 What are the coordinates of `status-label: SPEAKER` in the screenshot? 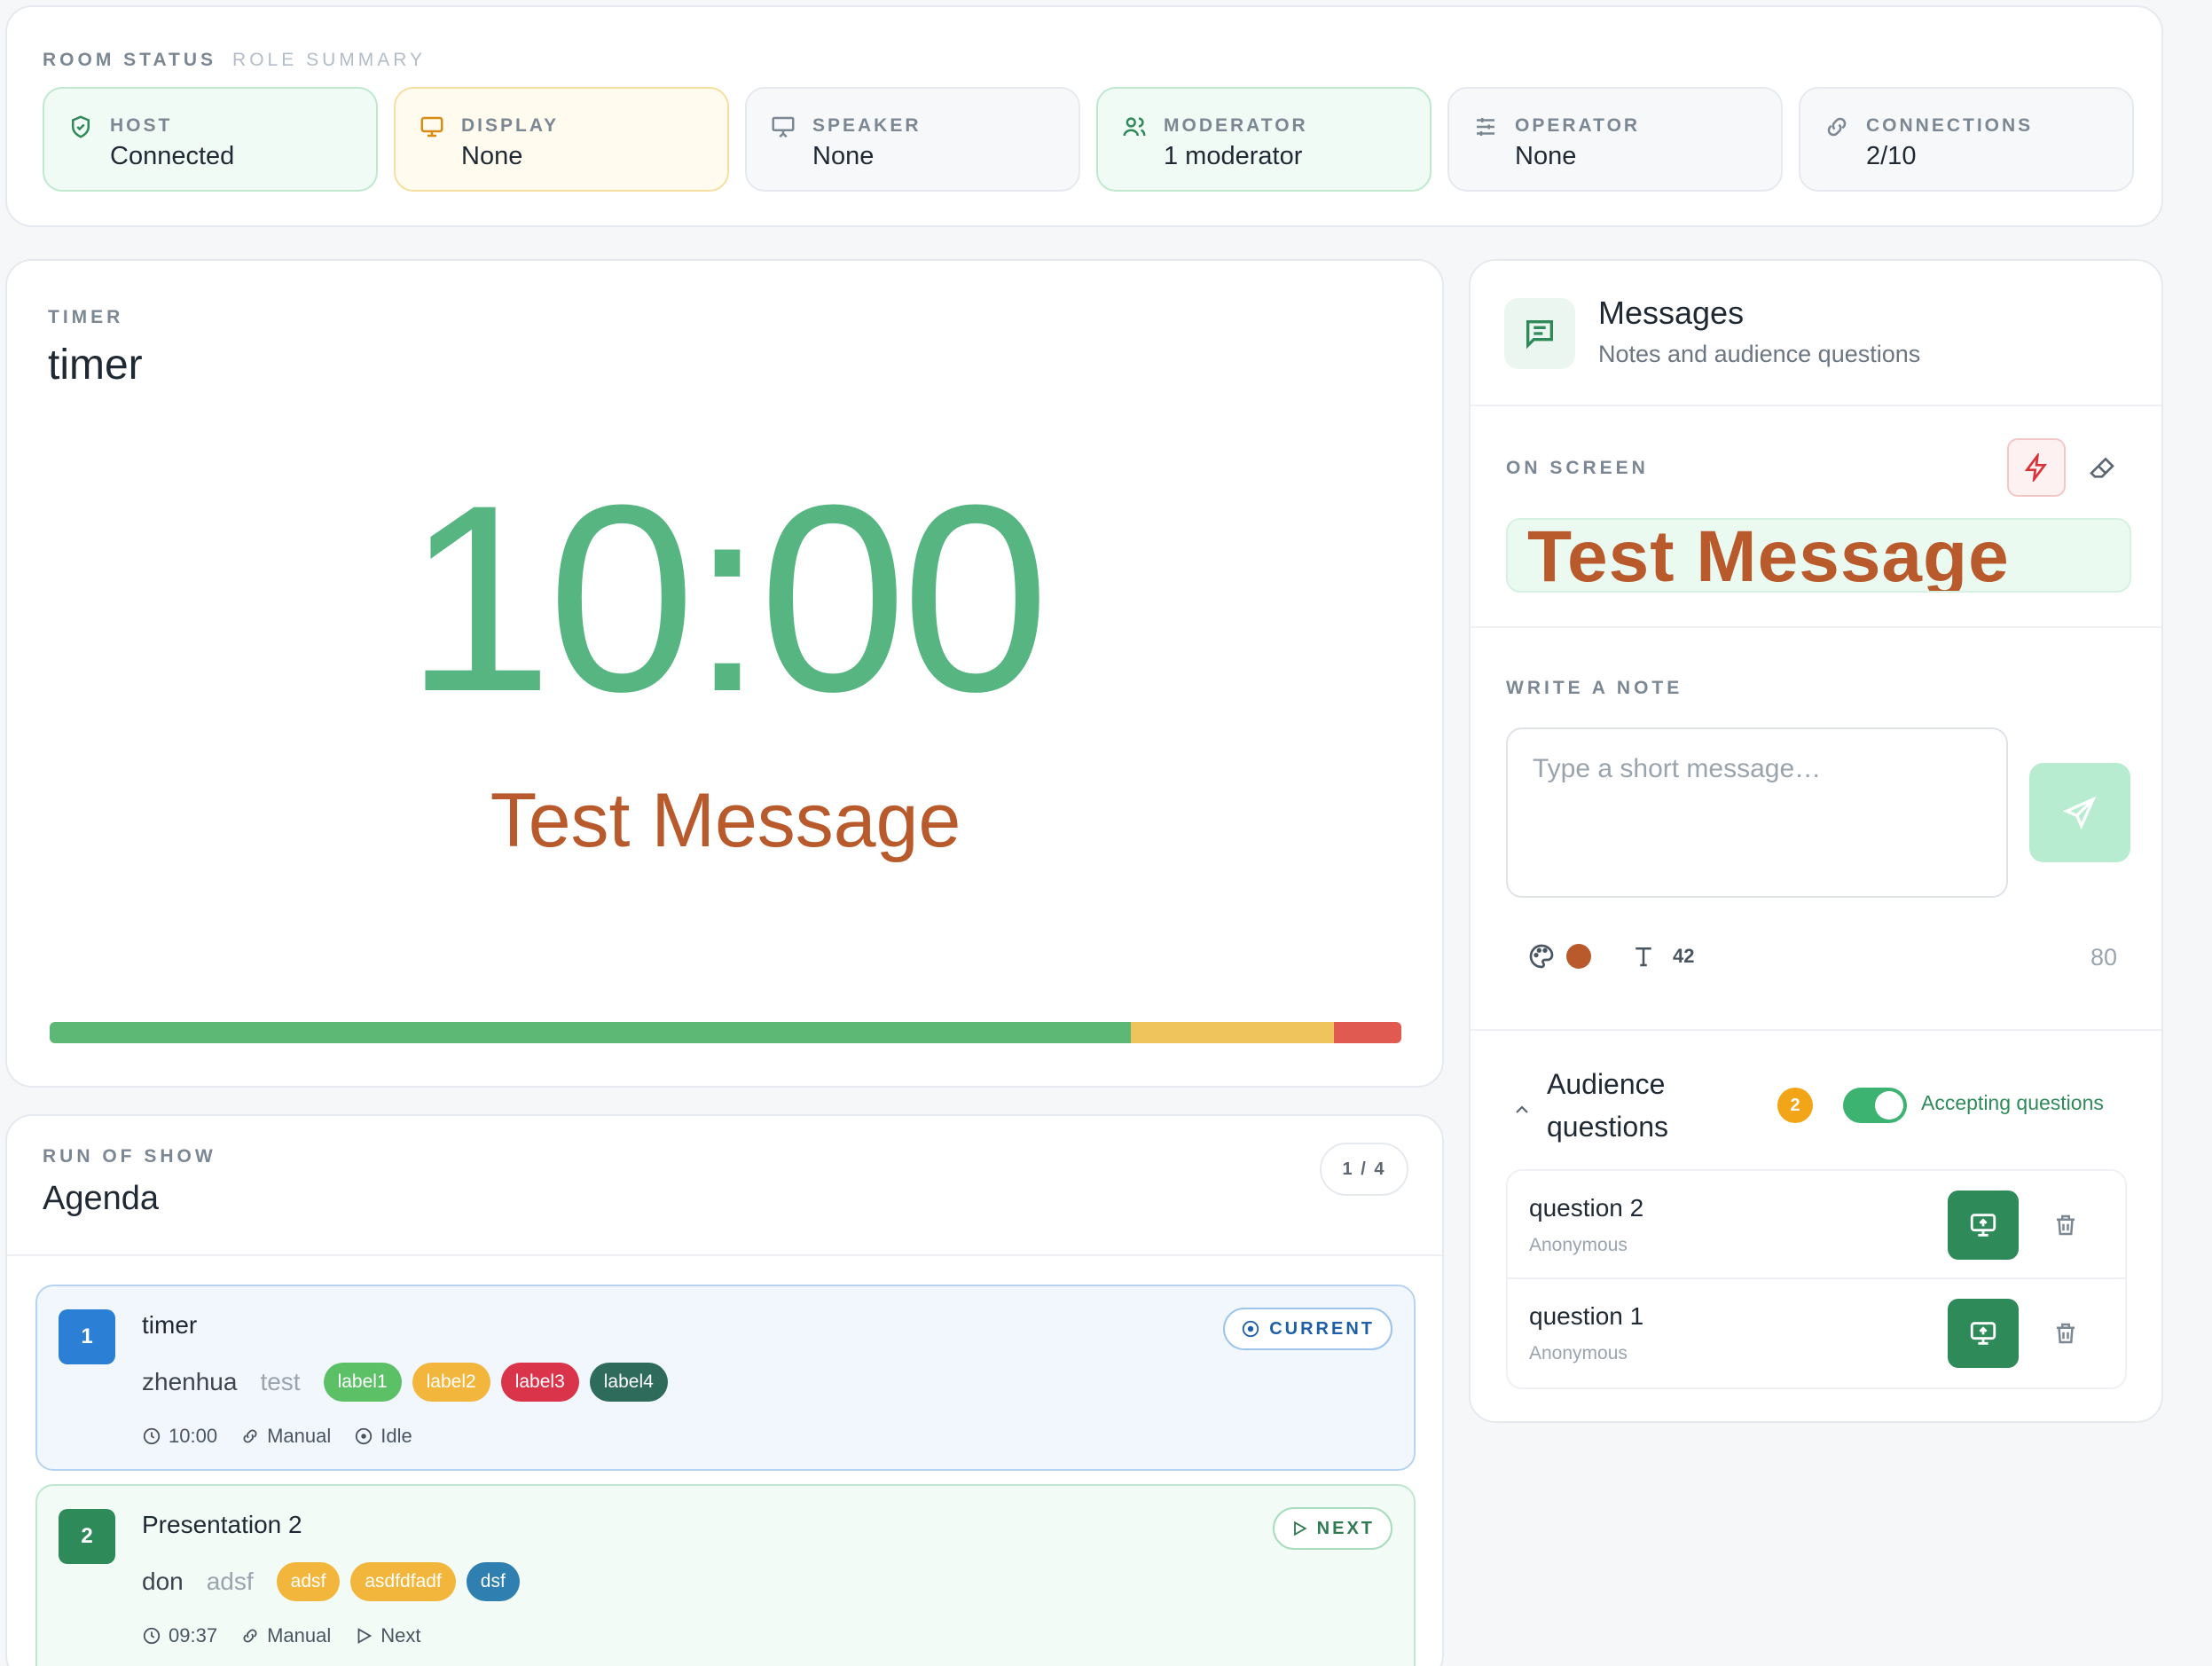 It's located at (867, 126).